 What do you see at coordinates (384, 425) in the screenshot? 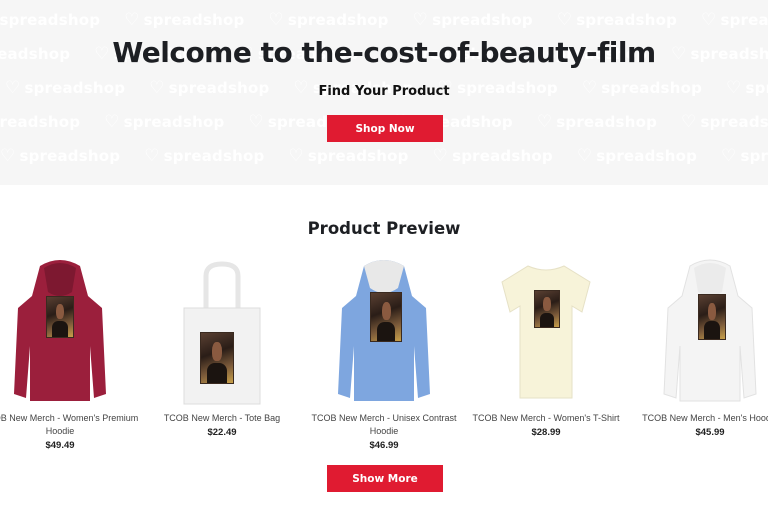
I see `product-name: TCOB New Merch - Unisex Contrast Hoodie` at bounding box center [384, 425].